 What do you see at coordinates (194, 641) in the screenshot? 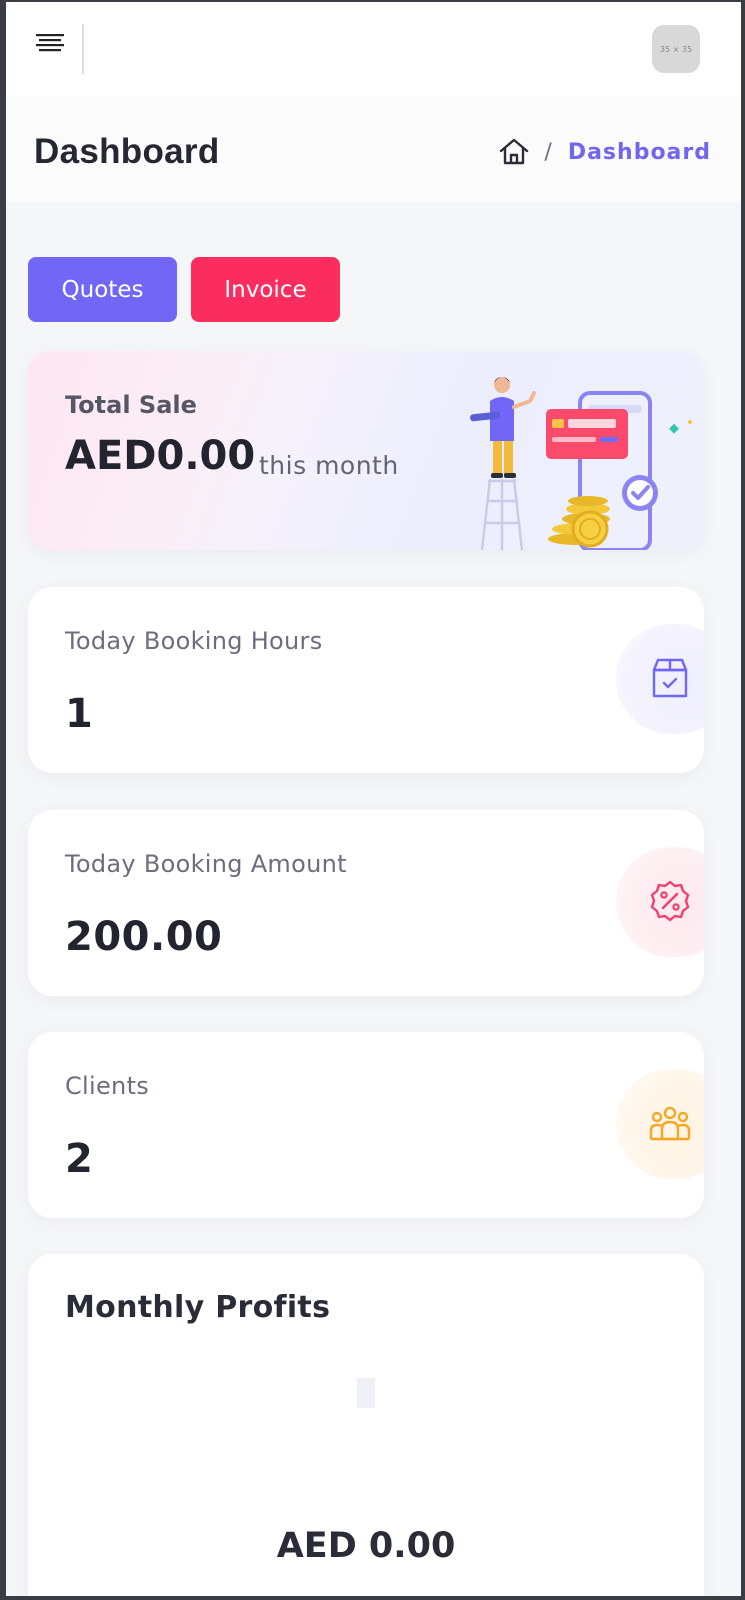
I see `stat-label: Today Booking Hours` at bounding box center [194, 641].